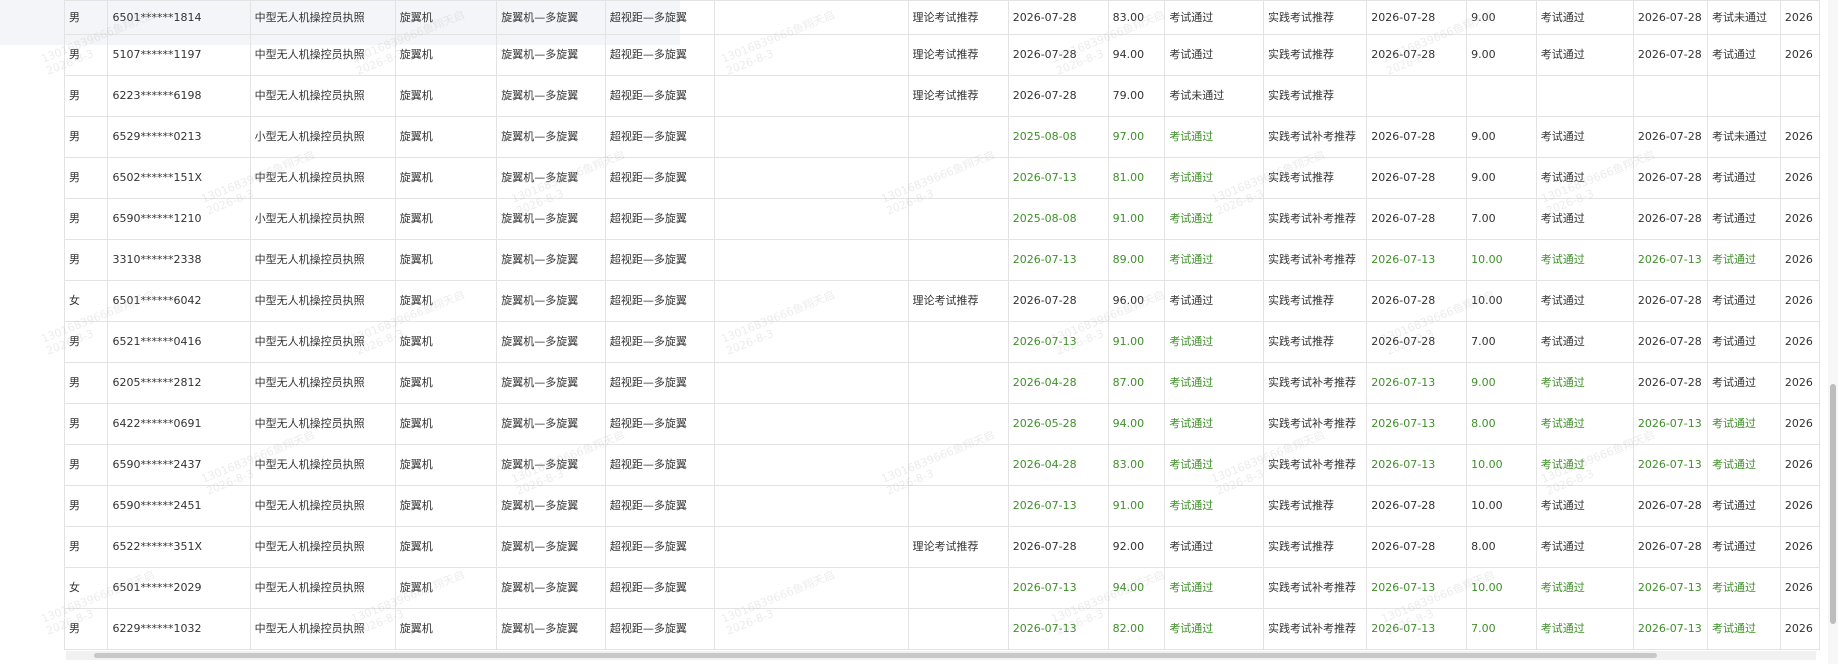  Describe the element at coordinates (1833, 332) in the screenshot. I see `vertical-scrollbar` at that location.